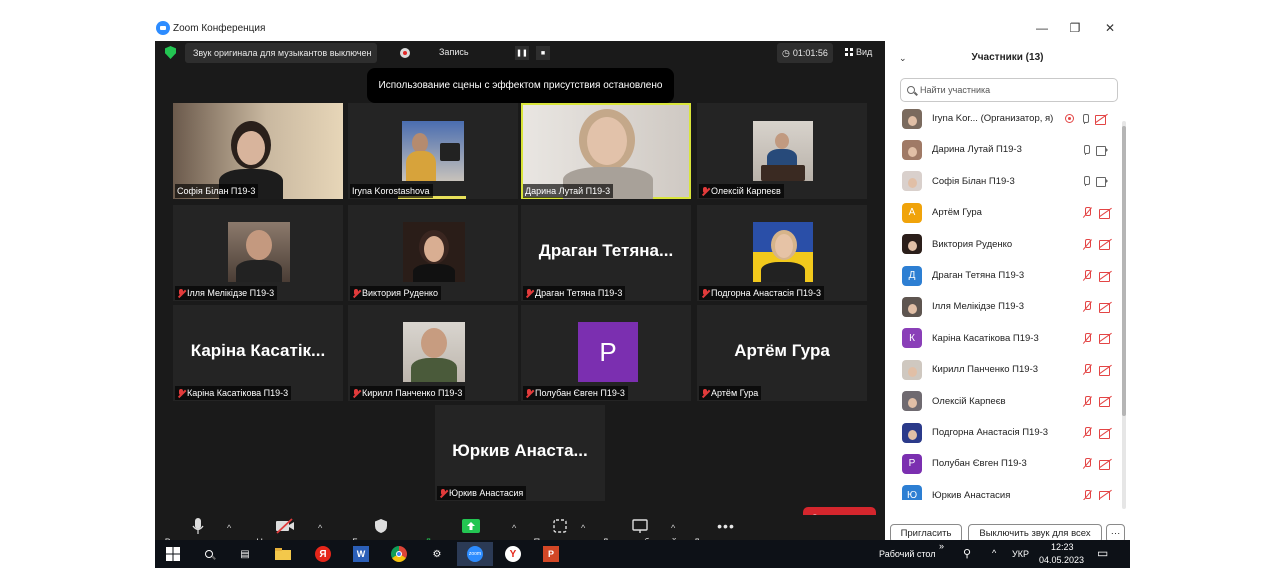 The image size is (1284, 588). What do you see at coordinates (433, 151) in the screenshot?
I see `video-tile: Iryna Korostashova` at bounding box center [433, 151].